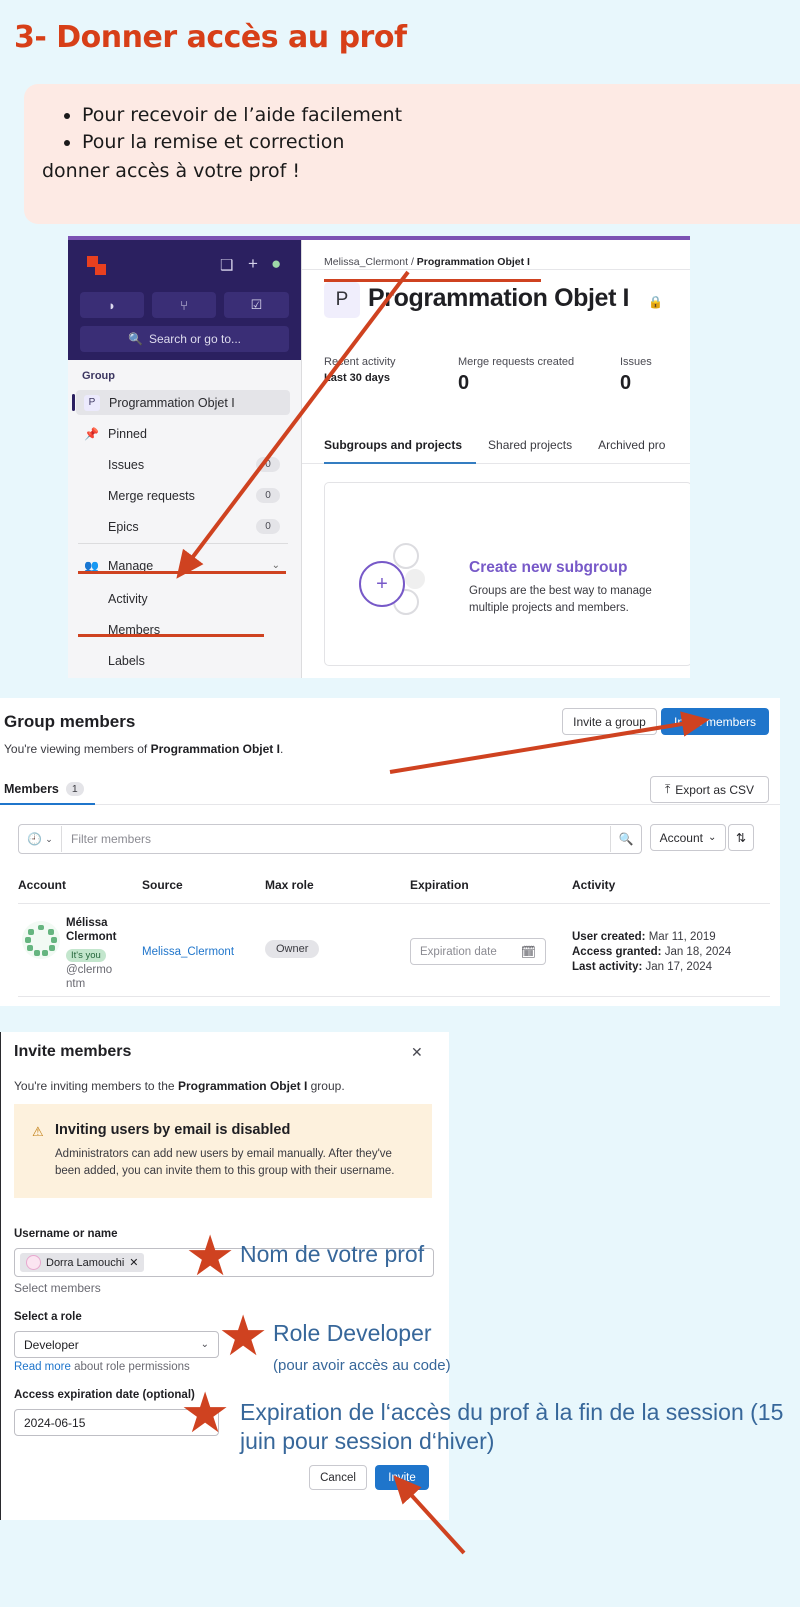 The image size is (800, 1607). I want to click on column-header-account: Account, so click(42, 885).